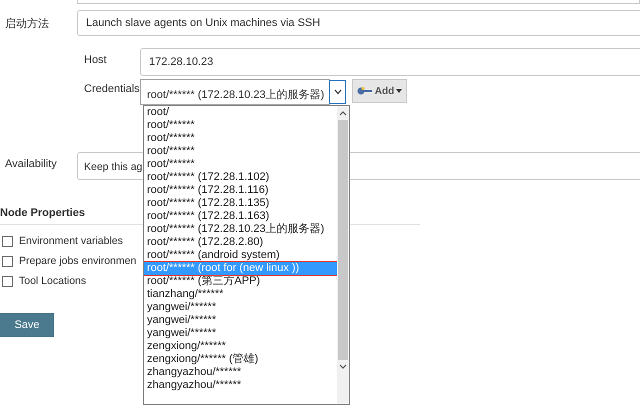 The image size is (640, 413). What do you see at coordinates (27, 325) in the screenshot?
I see `save-button: Save` at bounding box center [27, 325].